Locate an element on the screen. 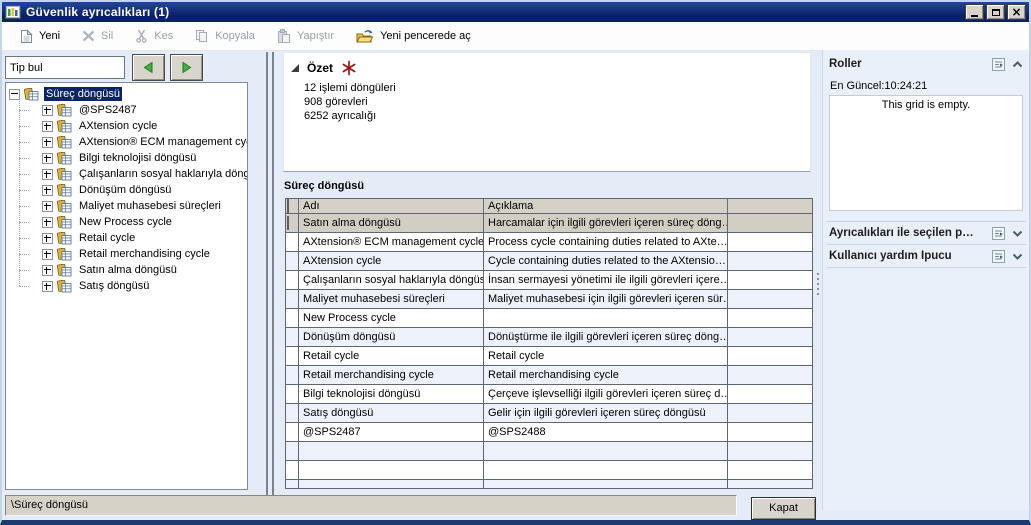 The height and width of the screenshot is (525, 1031). tree-item: Bilgi teknolojisi döngüsü is located at coordinates (133, 158).